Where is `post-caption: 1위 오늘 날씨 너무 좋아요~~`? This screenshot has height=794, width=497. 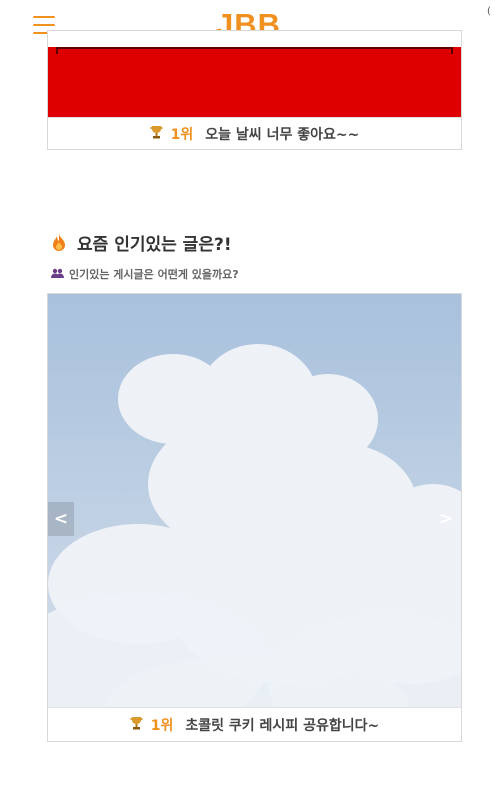
post-caption: 1위 오늘 날씨 너무 좋아요~~ is located at coordinates (254, 133).